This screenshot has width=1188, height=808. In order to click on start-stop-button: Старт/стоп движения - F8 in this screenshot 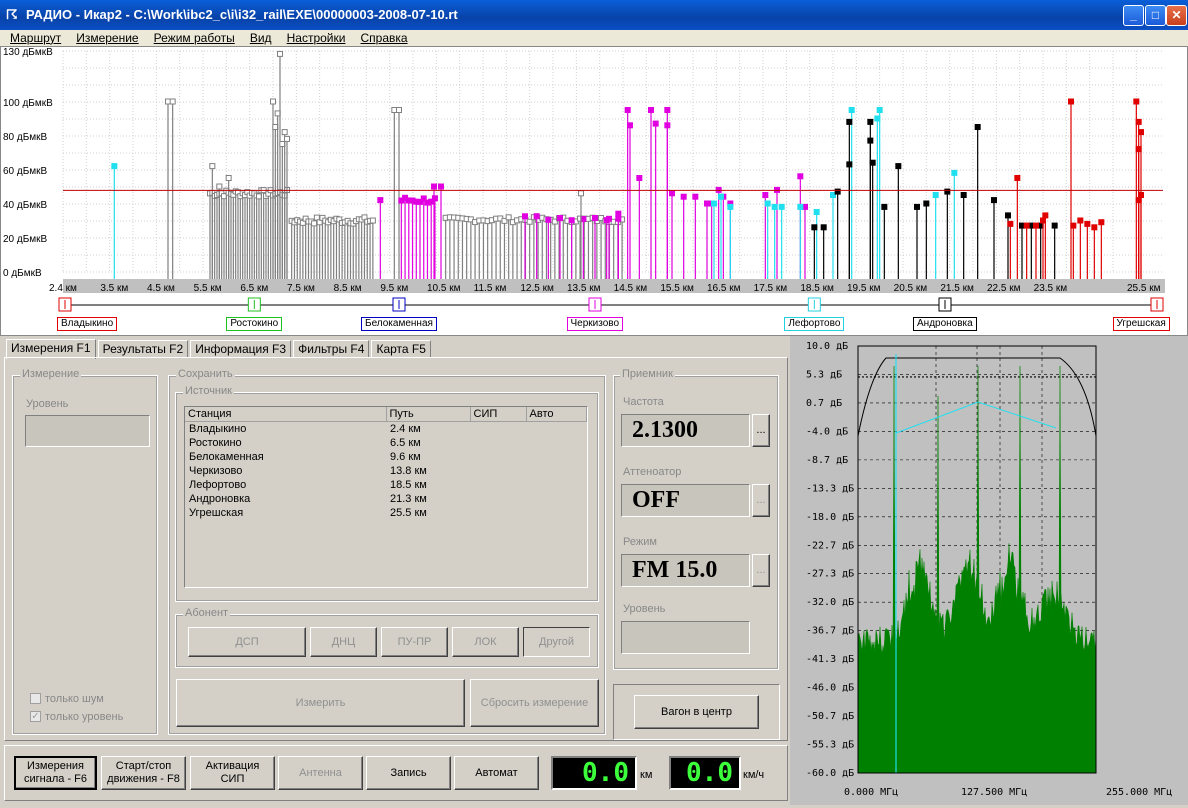, I will do `click(143, 773)`.